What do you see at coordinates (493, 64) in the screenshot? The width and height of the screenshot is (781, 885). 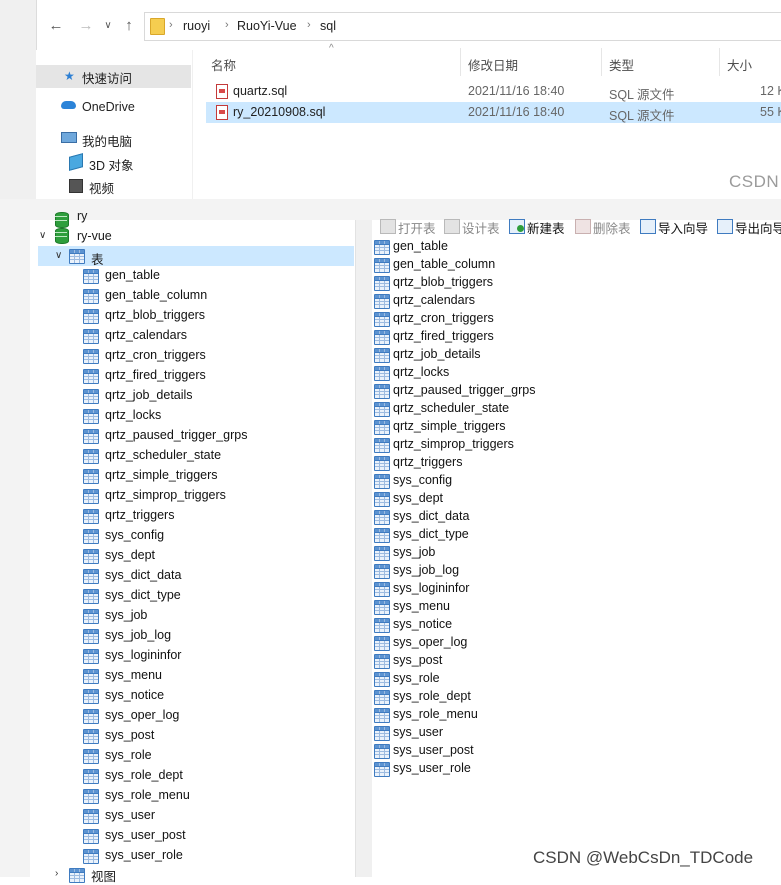 I see `column-header-date: 修改日期` at bounding box center [493, 64].